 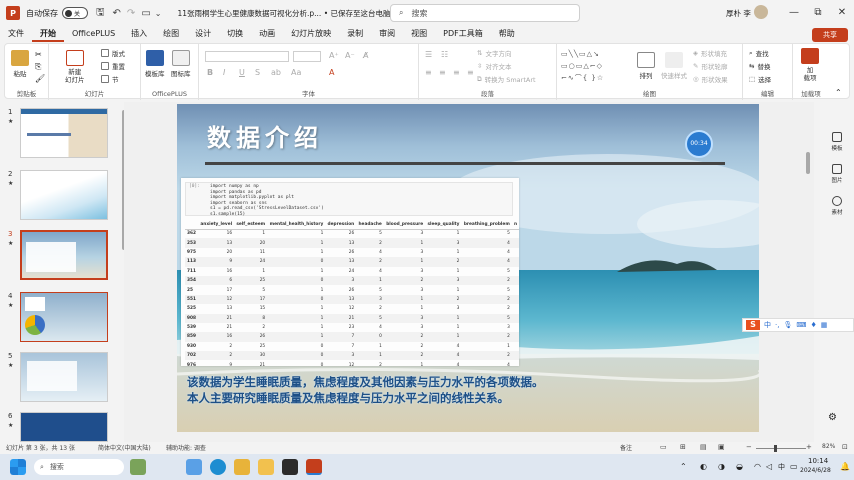 What do you see at coordinates (311, 34) in the screenshot?
I see `menu-tab: 幻灯片放映` at bounding box center [311, 34].